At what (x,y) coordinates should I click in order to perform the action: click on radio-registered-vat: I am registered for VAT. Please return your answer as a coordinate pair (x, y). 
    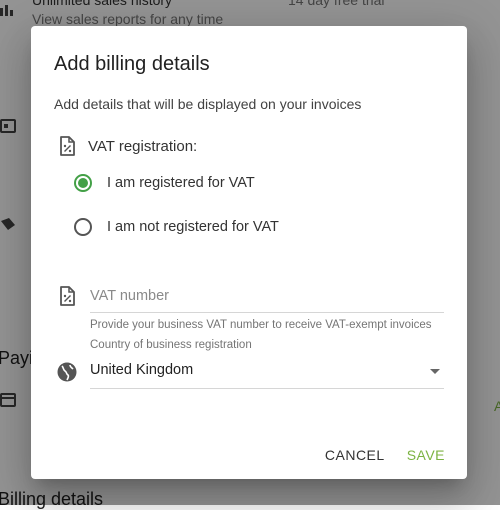
    Looking at the image, I should click on (164, 183).